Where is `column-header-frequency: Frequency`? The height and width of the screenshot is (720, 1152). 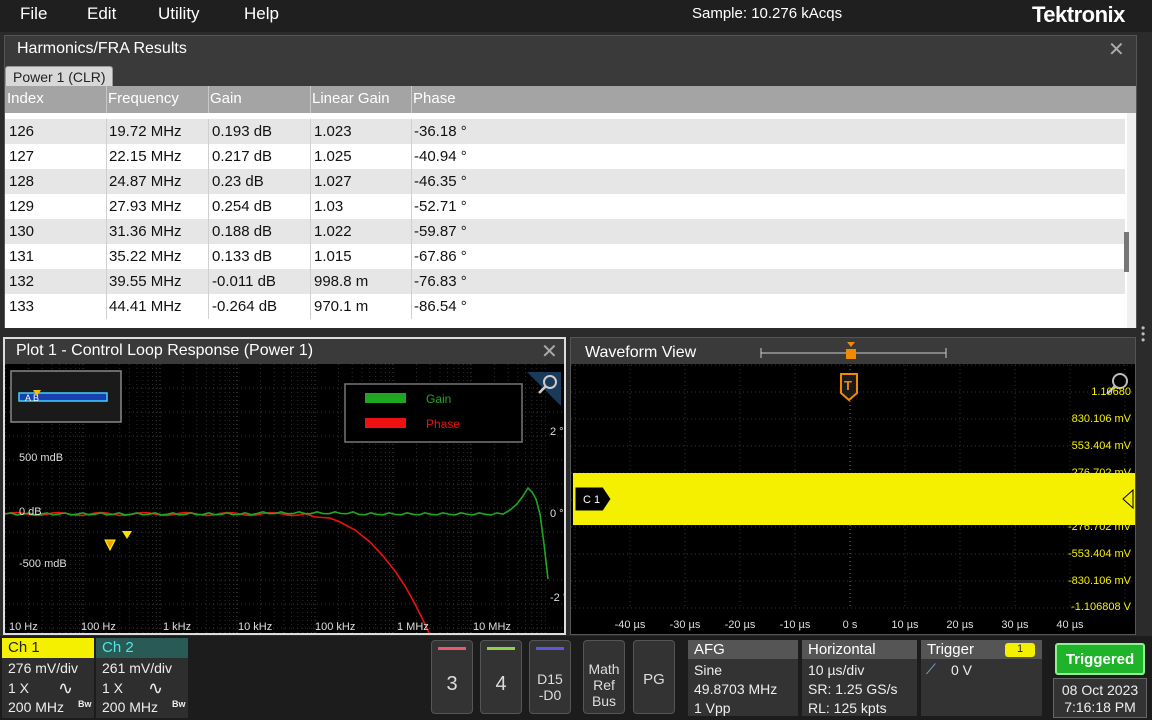
column-header-frequency: Frequency is located at coordinates (143, 98).